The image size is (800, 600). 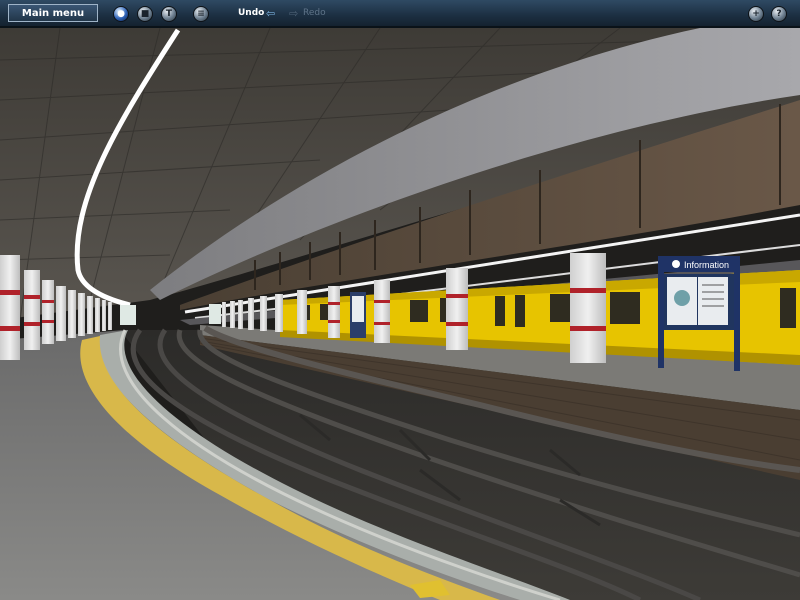 I want to click on undo-label: Undo, so click(x=251, y=13).